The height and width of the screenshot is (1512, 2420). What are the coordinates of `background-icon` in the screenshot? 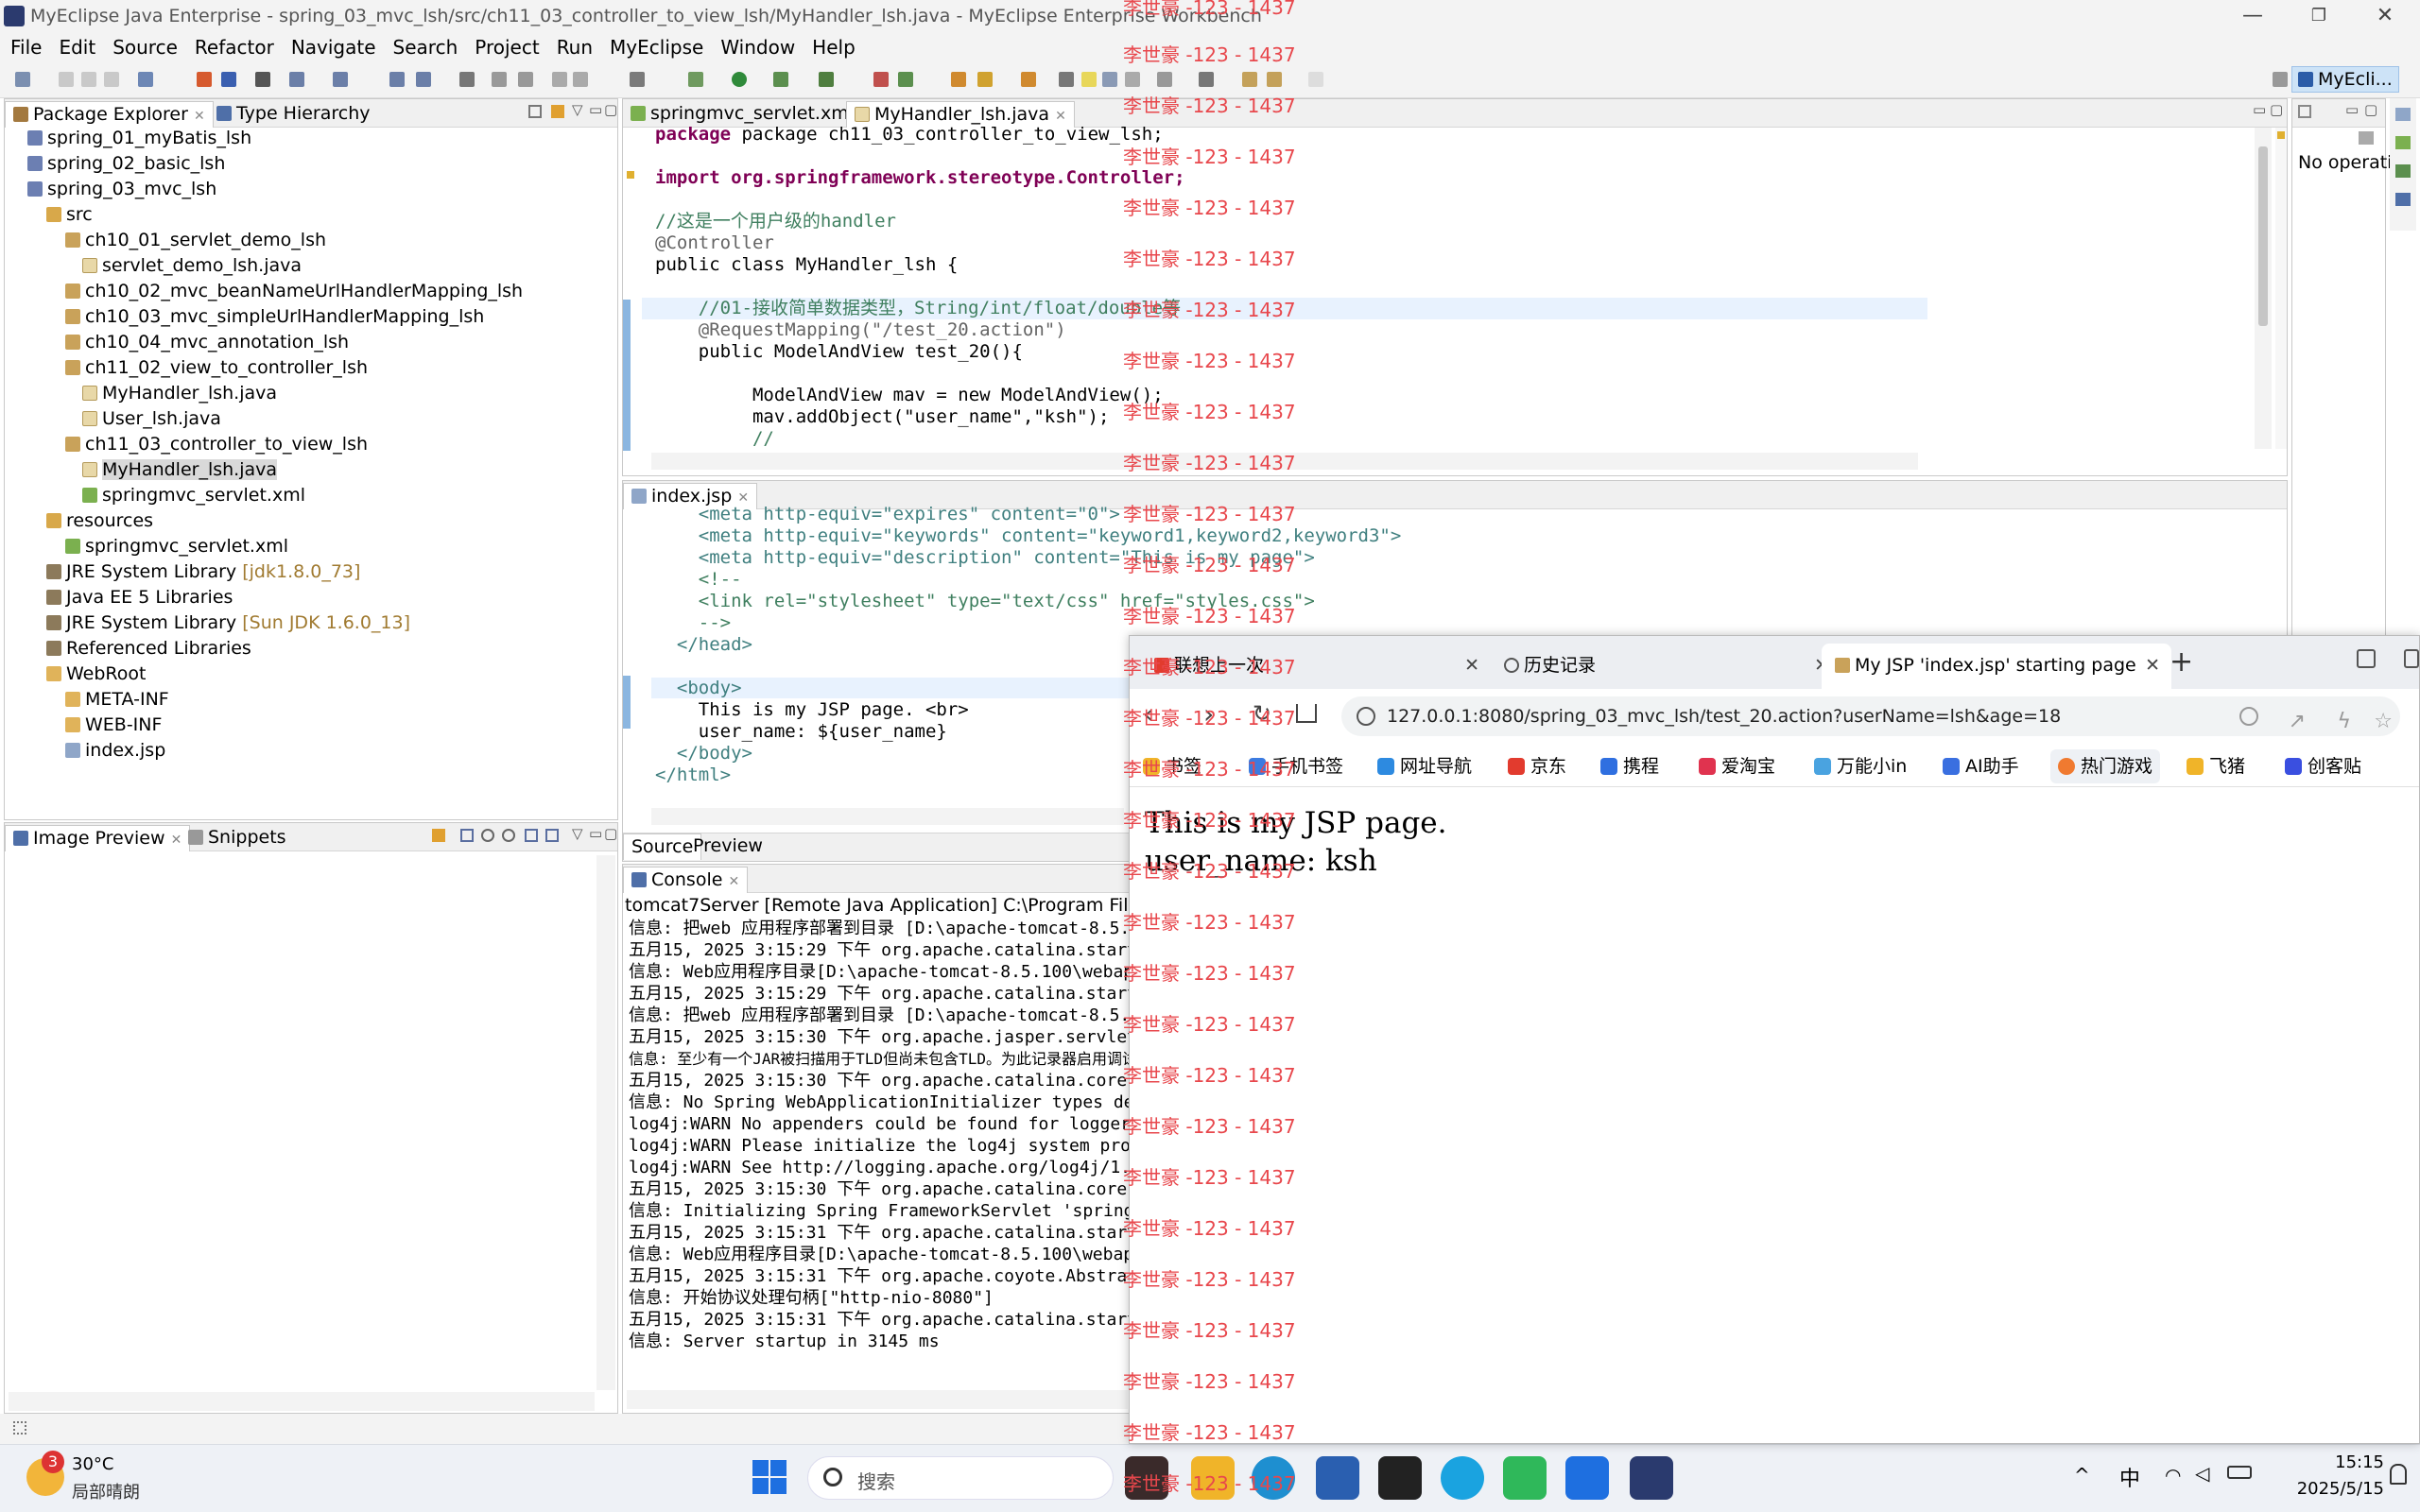 It's located at (552, 835).